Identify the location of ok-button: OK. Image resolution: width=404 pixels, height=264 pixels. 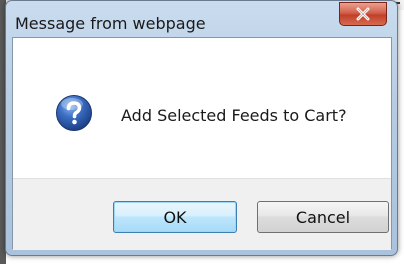
(175, 217).